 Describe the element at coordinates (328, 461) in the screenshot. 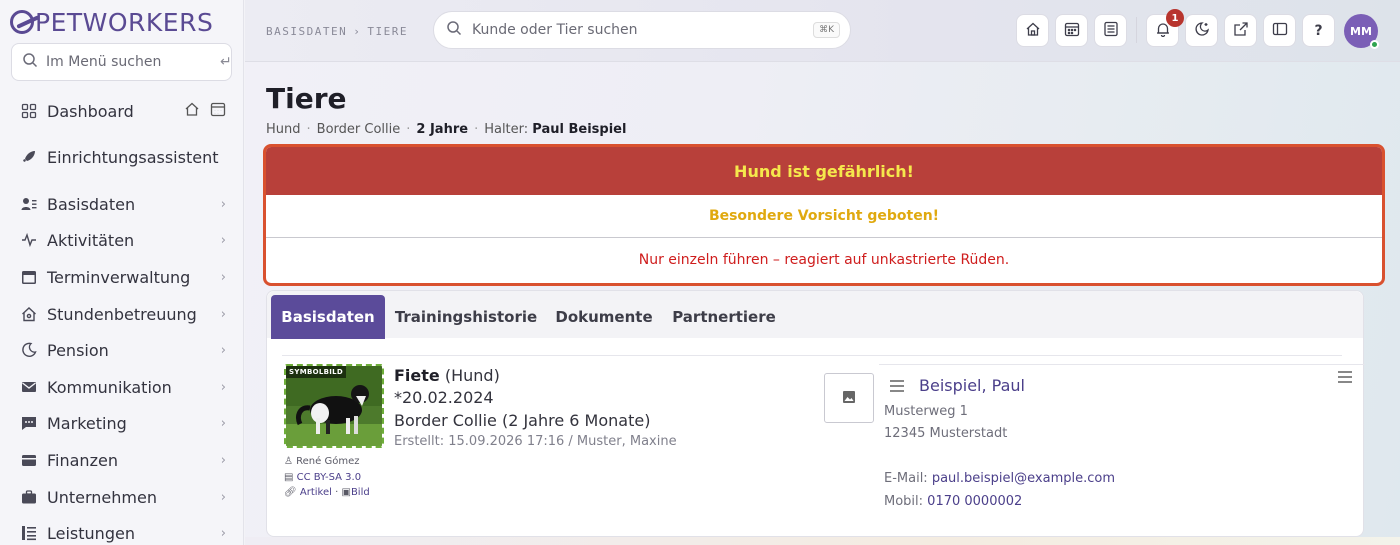

I see `credit-author: René Gómez` at that location.